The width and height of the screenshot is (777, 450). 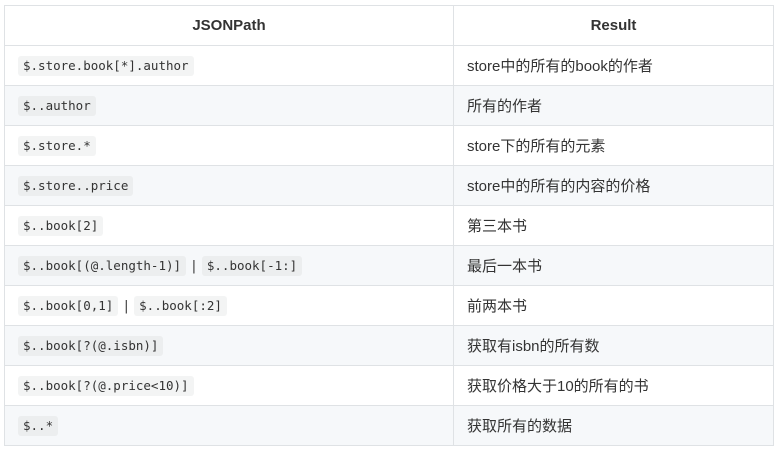 What do you see at coordinates (613, 65) in the screenshot?
I see `result-cell: store中的所有的book的作者` at bounding box center [613, 65].